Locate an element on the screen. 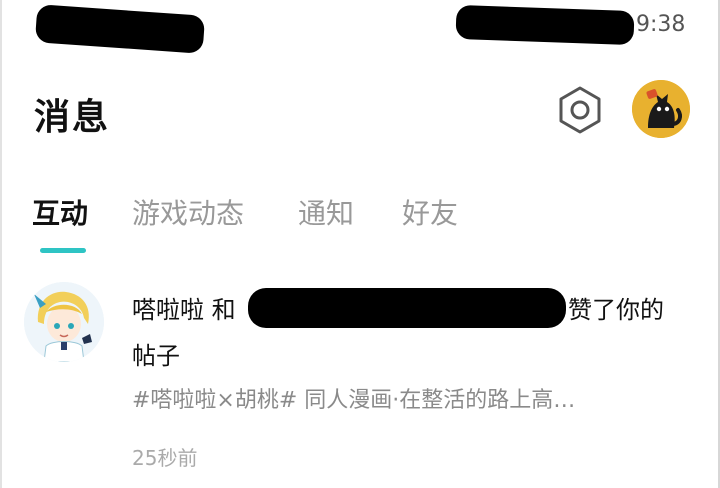  redacted-status-right is located at coordinates (545, 25).